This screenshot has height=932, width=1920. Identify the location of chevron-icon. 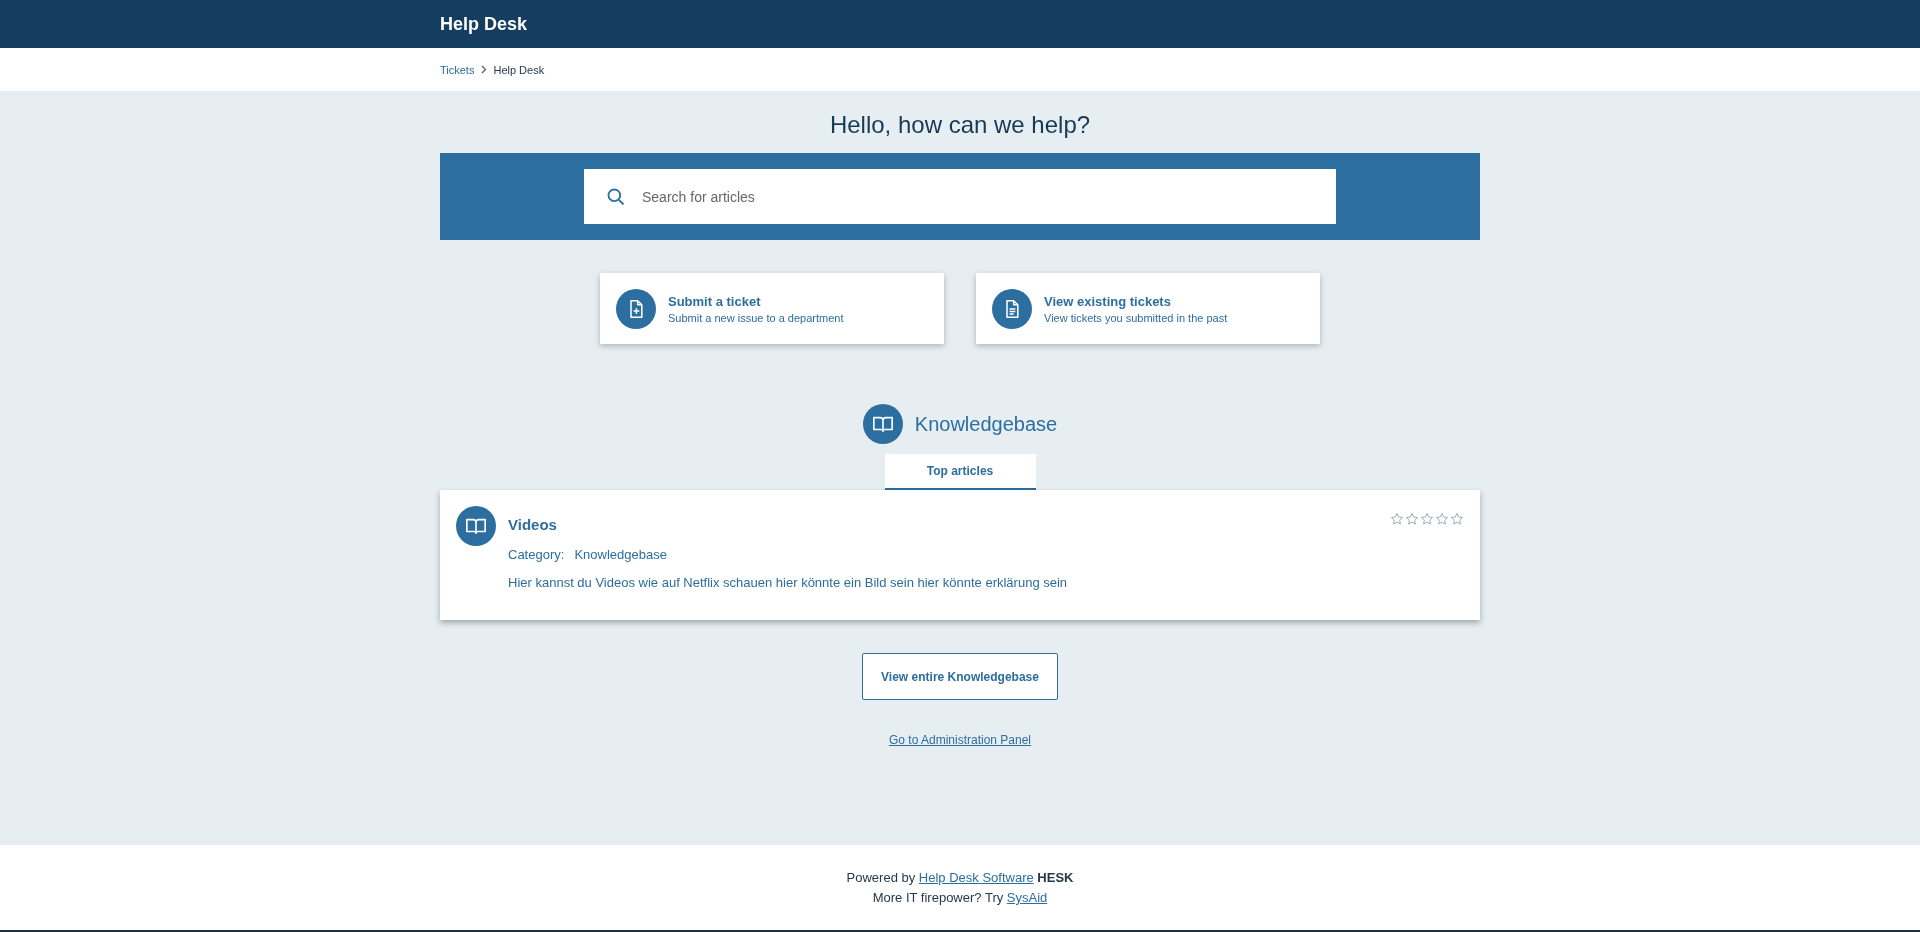
(484, 69).